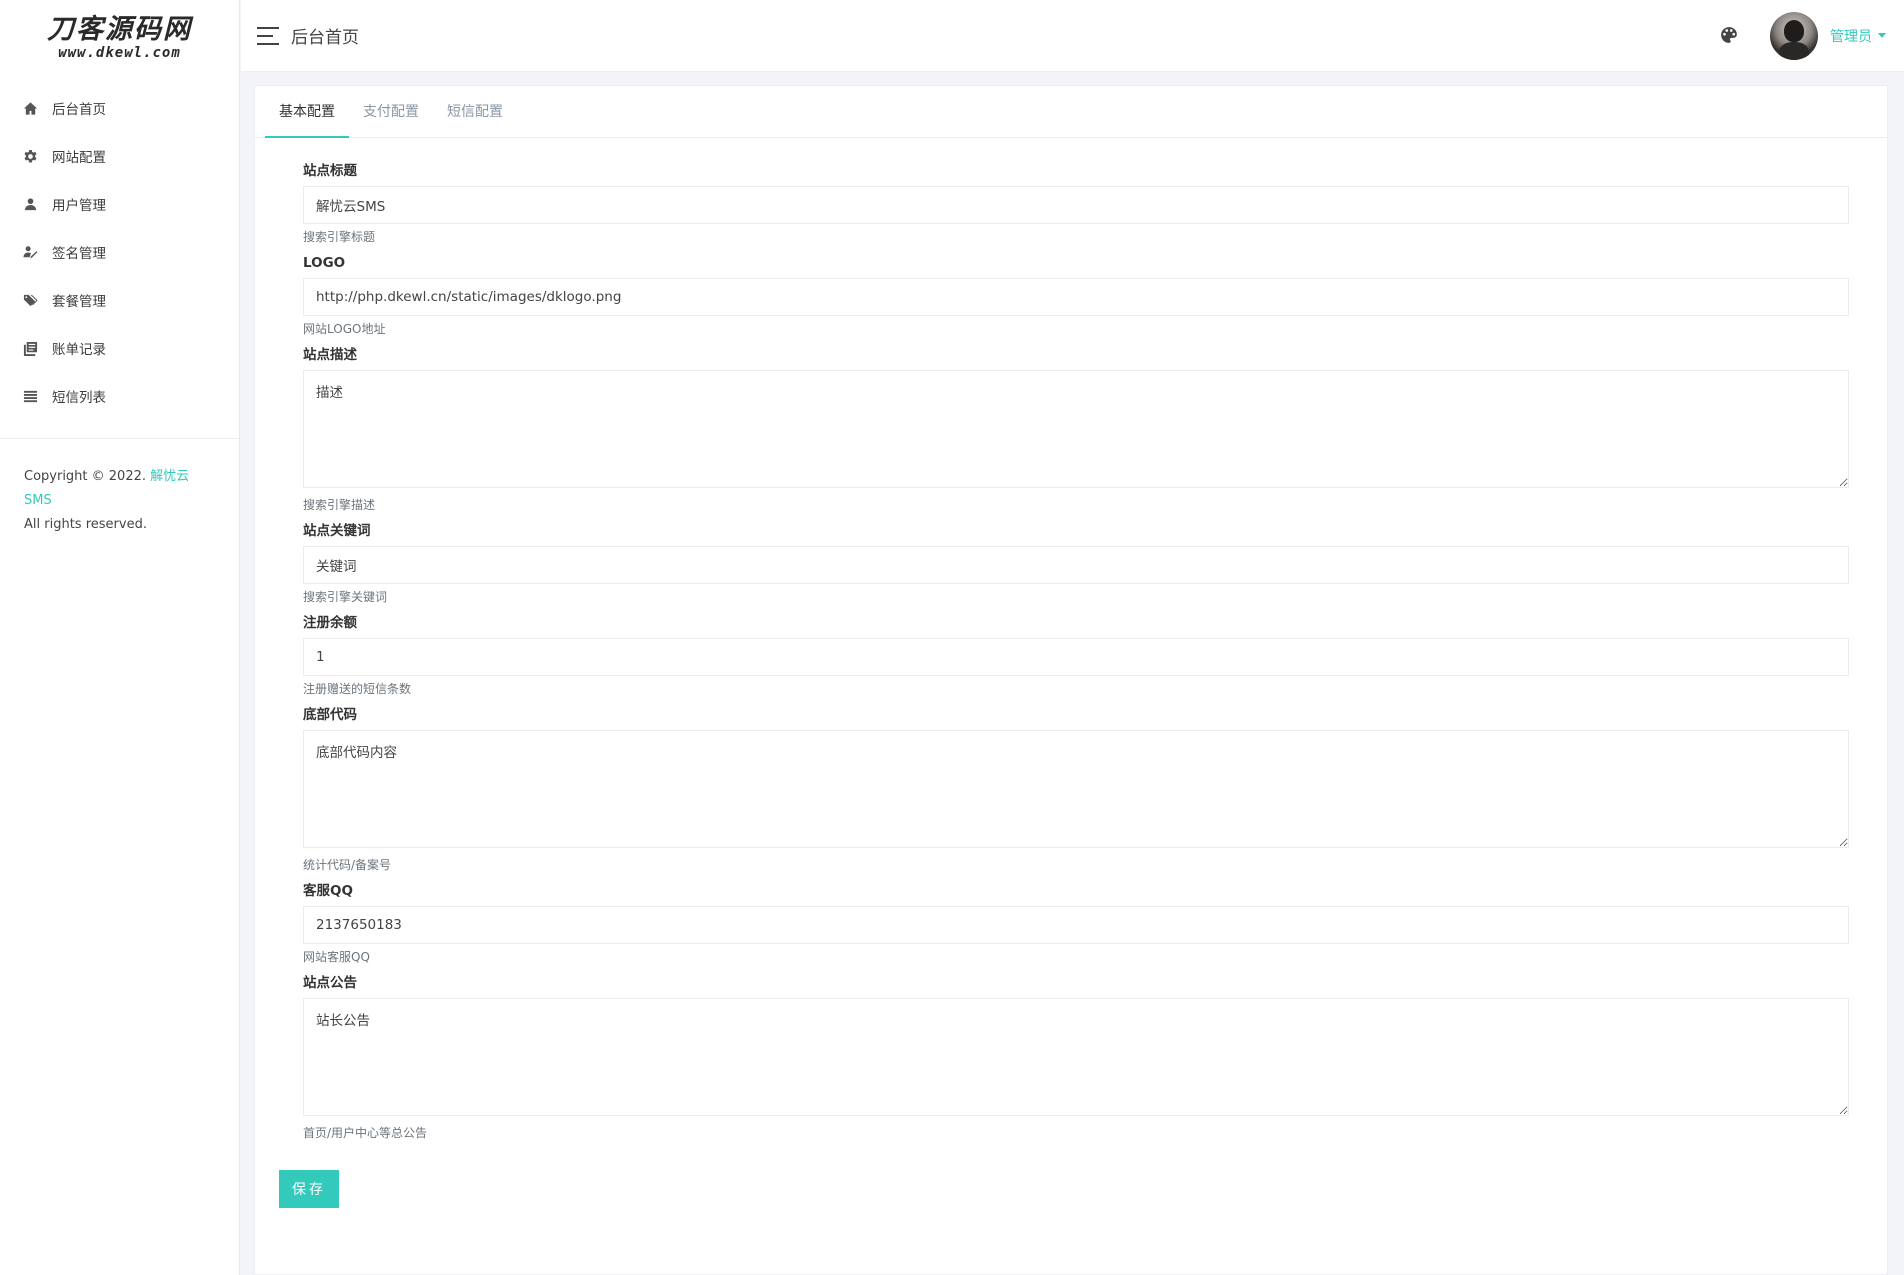 The height and width of the screenshot is (1275, 1904). Describe the element at coordinates (345, 597) in the screenshot. I see `keywords-help: 搜索引擎关键词` at that location.